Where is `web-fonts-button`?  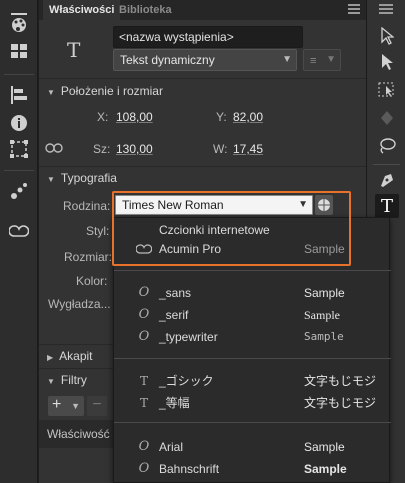 web-fonts-button is located at coordinates (324, 205).